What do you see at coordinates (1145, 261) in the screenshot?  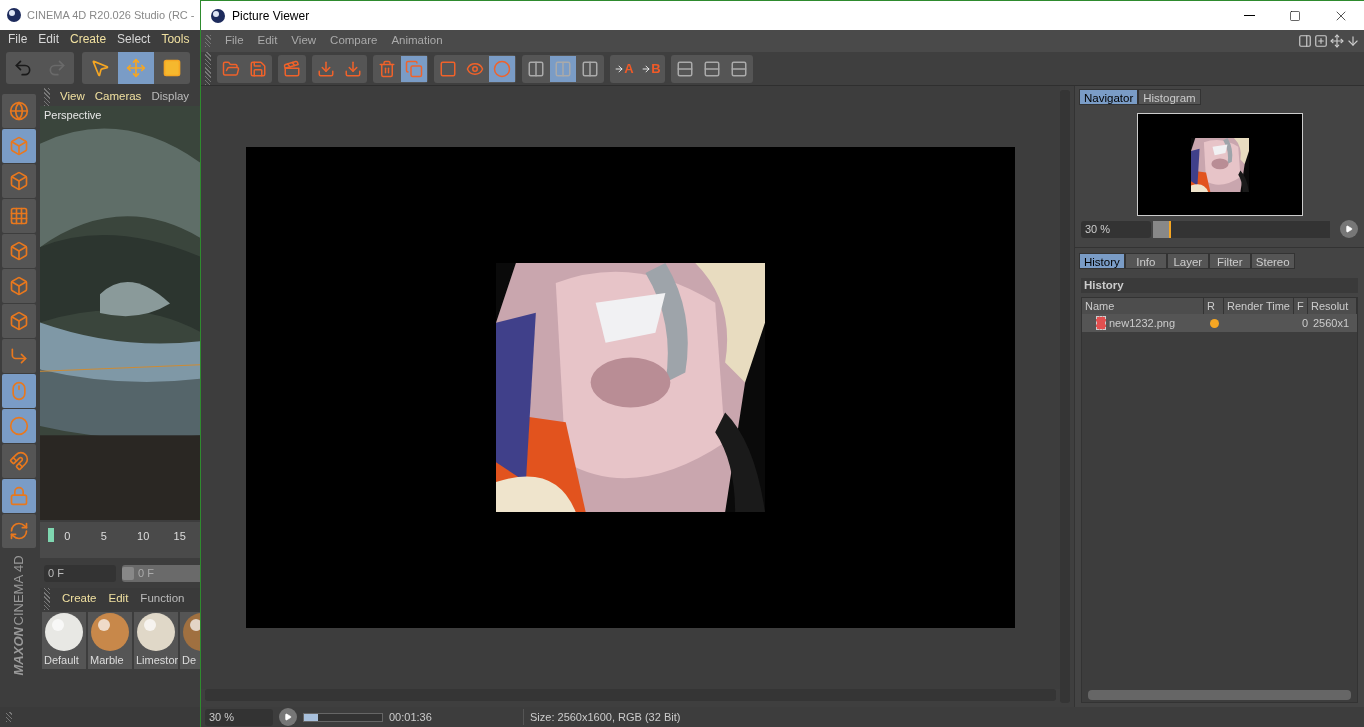 I see `panel-tab: Info` at bounding box center [1145, 261].